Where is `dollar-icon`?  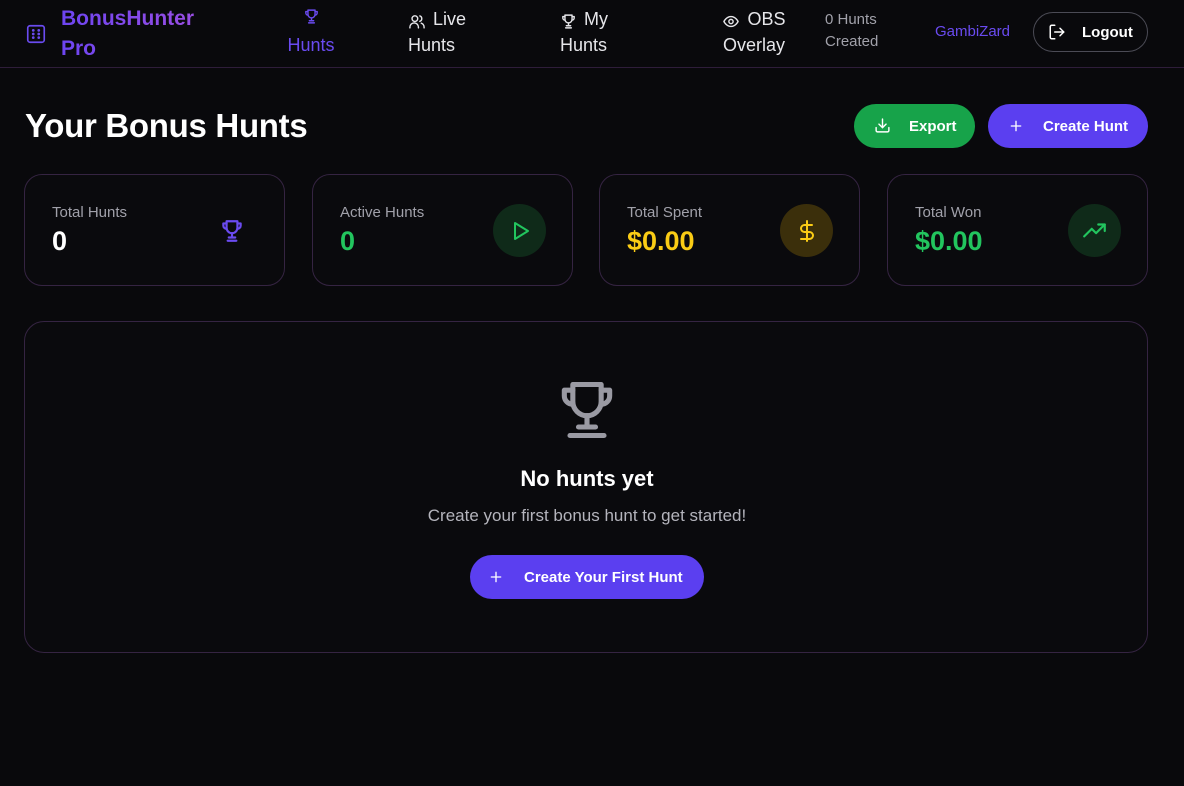 dollar-icon is located at coordinates (806, 230).